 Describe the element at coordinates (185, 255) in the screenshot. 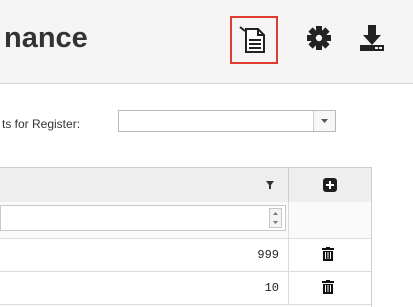

I see `table-row: 999` at that location.